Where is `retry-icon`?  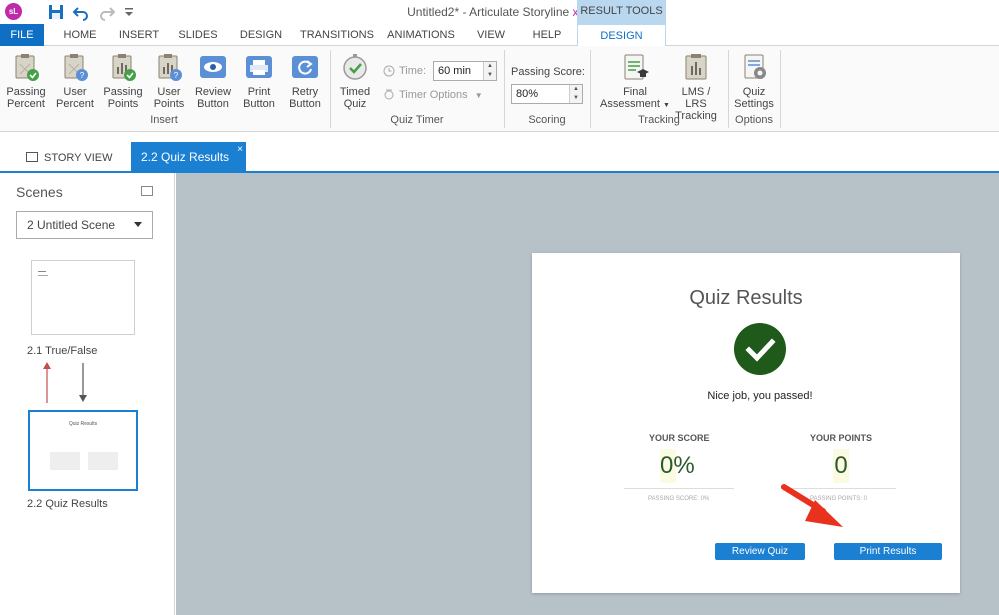
retry-icon is located at coordinates (305, 67).